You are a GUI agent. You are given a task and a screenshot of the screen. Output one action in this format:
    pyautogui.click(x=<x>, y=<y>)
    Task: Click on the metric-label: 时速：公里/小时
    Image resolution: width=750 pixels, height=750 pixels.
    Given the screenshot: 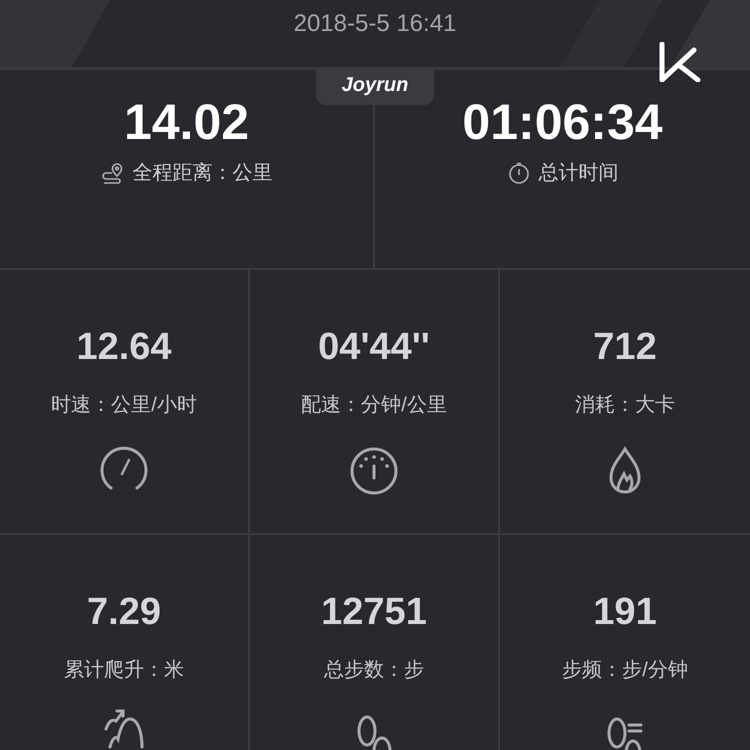 What is the action you would take?
    pyautogui.click(x=124, y=405)
    